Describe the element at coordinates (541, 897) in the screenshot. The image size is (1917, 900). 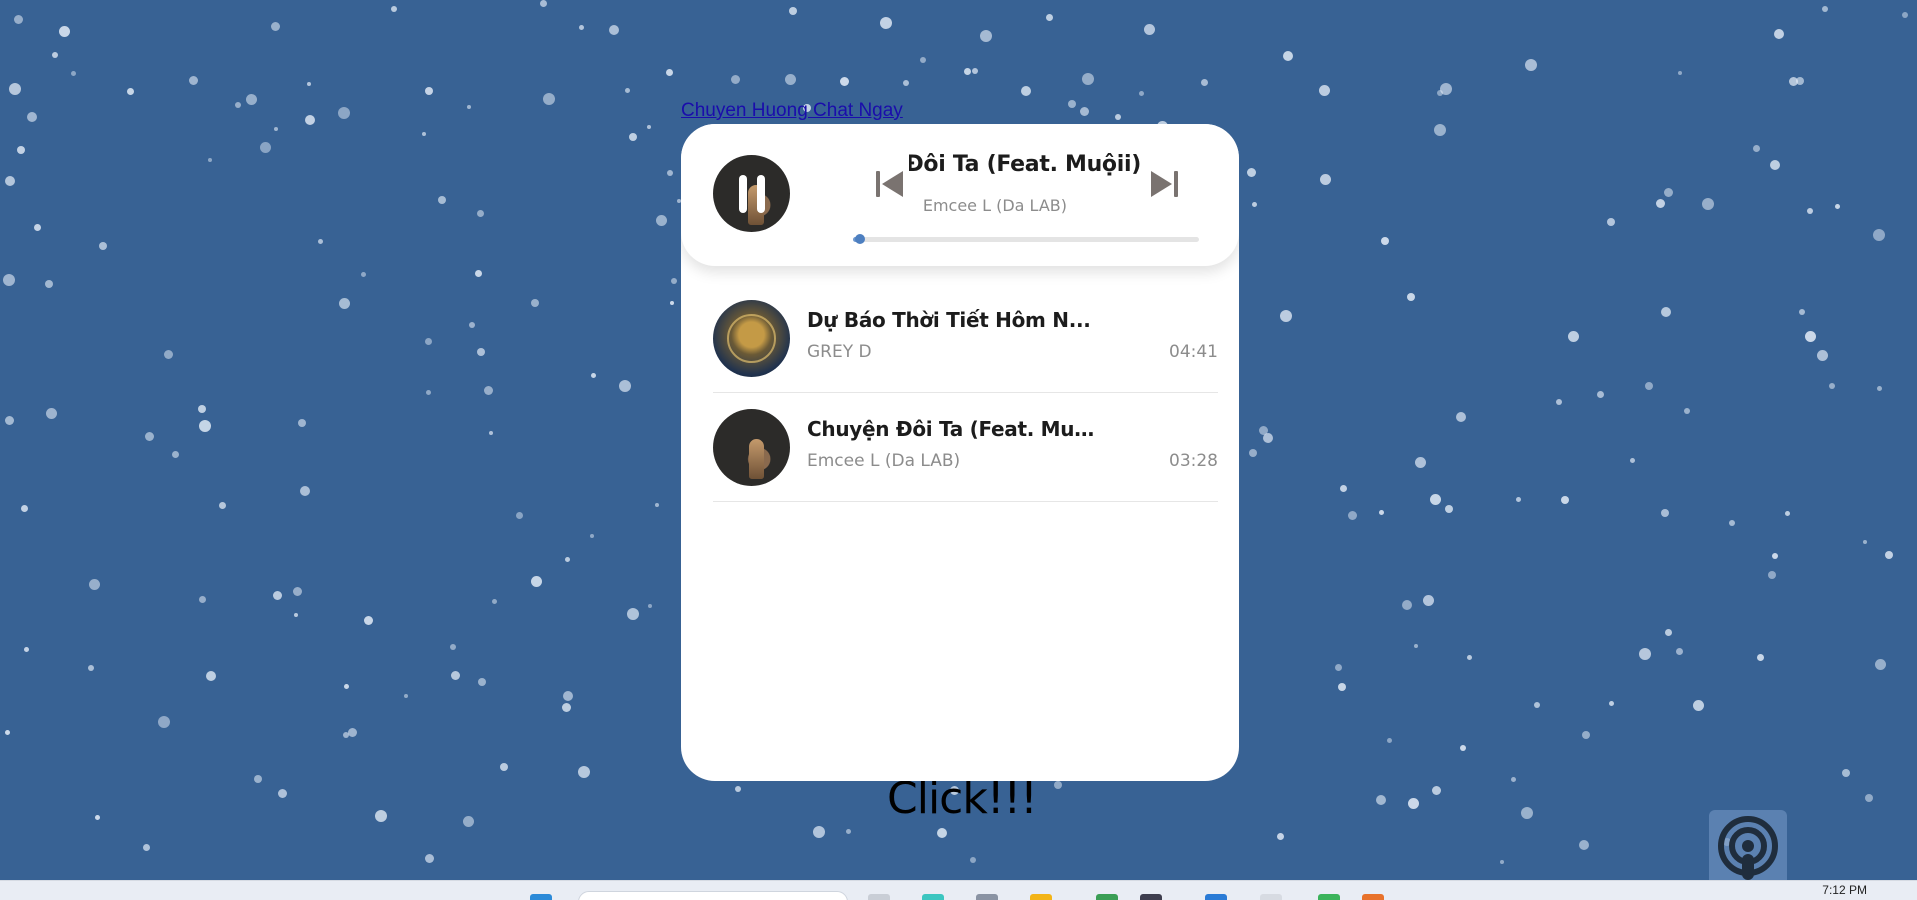
I see `start-icon` at that location.